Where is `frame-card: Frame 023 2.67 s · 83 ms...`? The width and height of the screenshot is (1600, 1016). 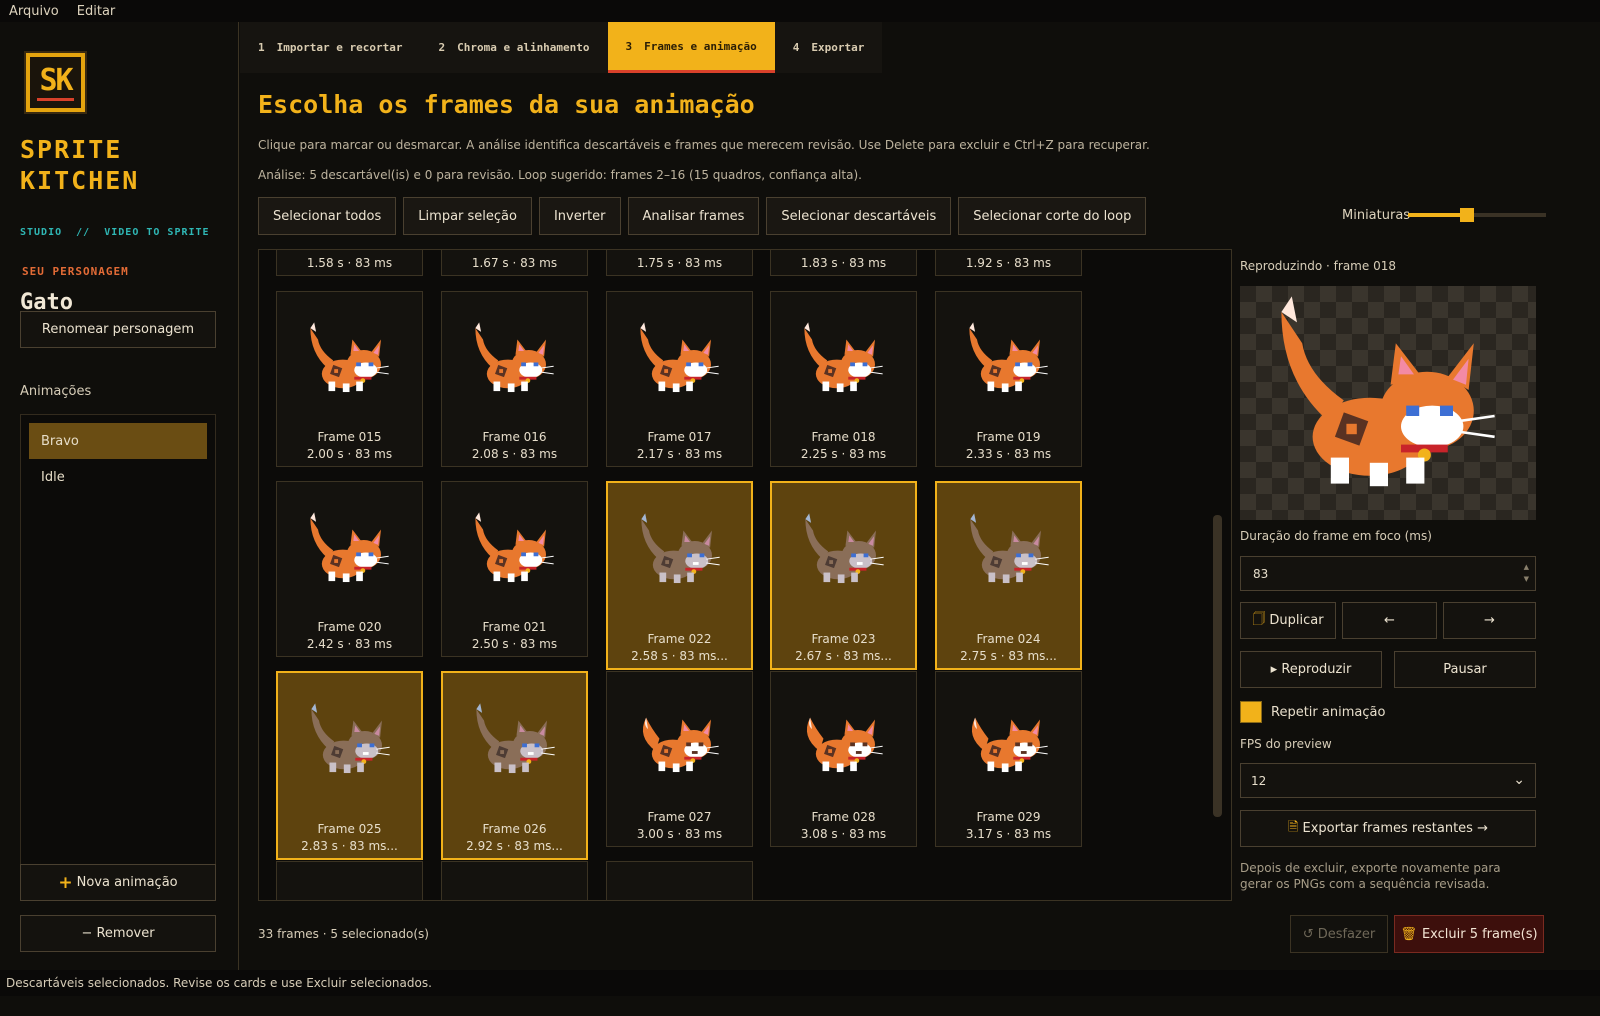 frame-card: Frame 023 2.67 s · 83 ms... is located at coordinates (843, 575).